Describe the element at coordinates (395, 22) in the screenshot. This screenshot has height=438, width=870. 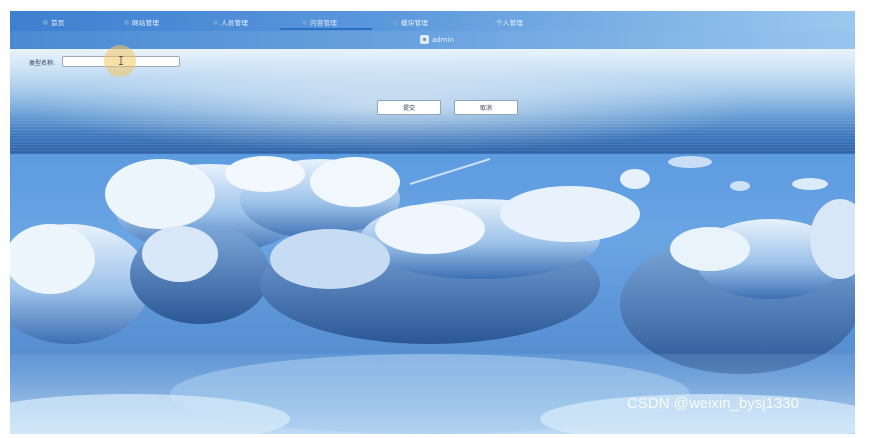
I see `module-icon` at that location.